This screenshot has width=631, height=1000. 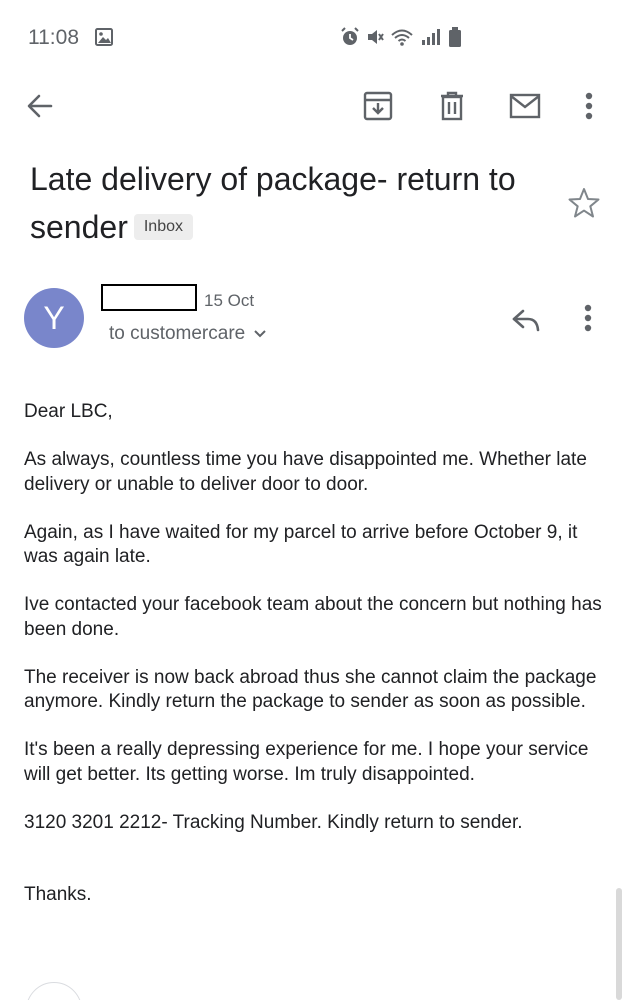 What do you see at coordinates (163, 226) in the screenshot?
I see `inbox-label-chip: Inbox` at bounding box center [163, 226].